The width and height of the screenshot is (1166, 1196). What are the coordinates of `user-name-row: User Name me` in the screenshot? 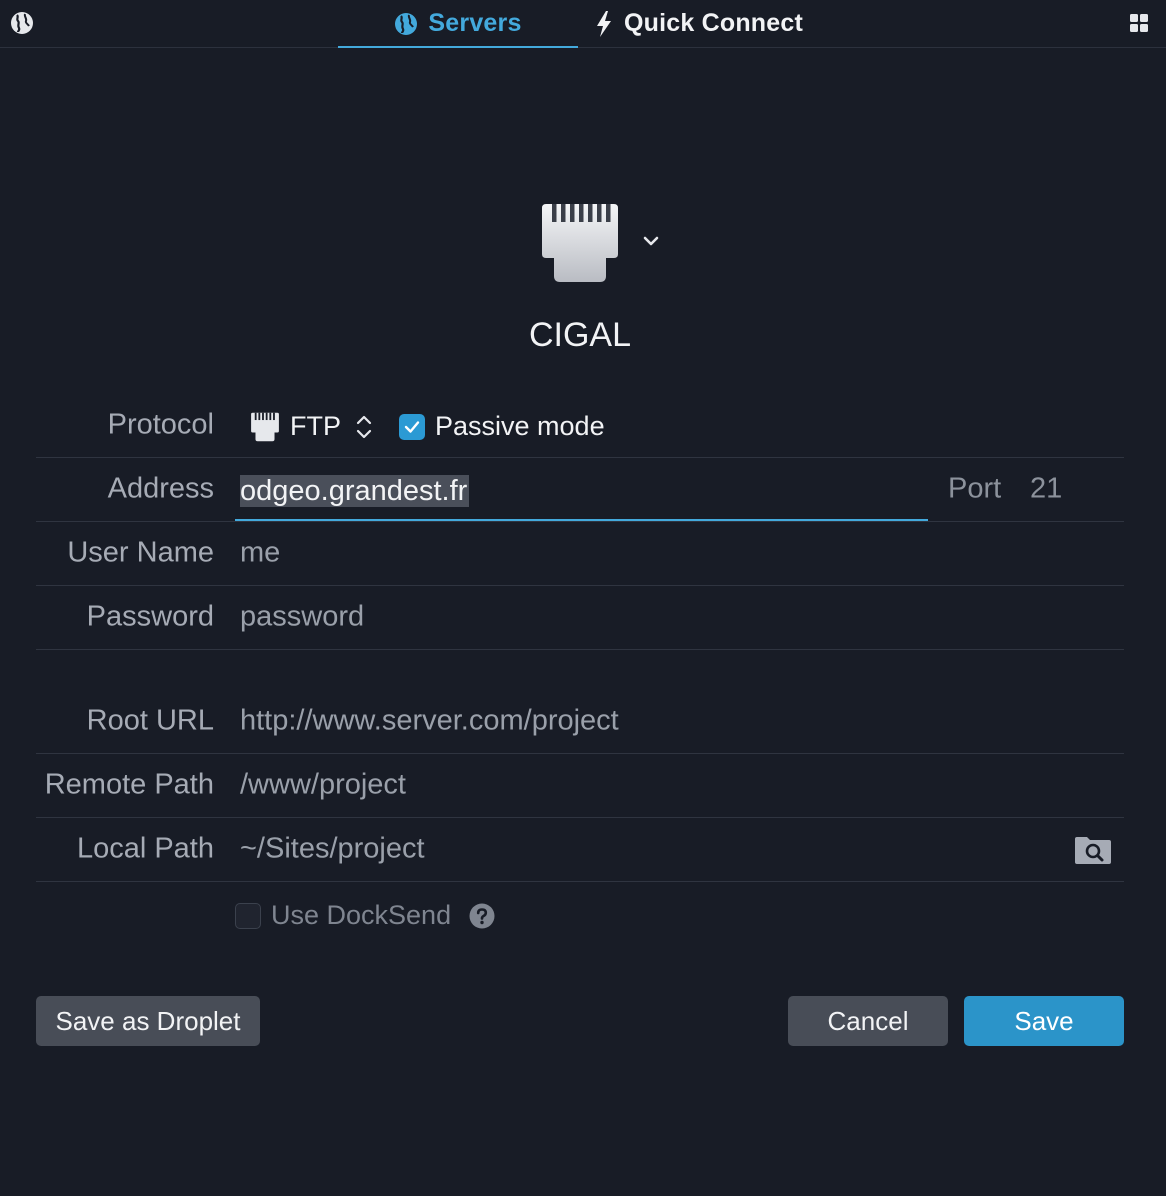 It's located at (580, 553).